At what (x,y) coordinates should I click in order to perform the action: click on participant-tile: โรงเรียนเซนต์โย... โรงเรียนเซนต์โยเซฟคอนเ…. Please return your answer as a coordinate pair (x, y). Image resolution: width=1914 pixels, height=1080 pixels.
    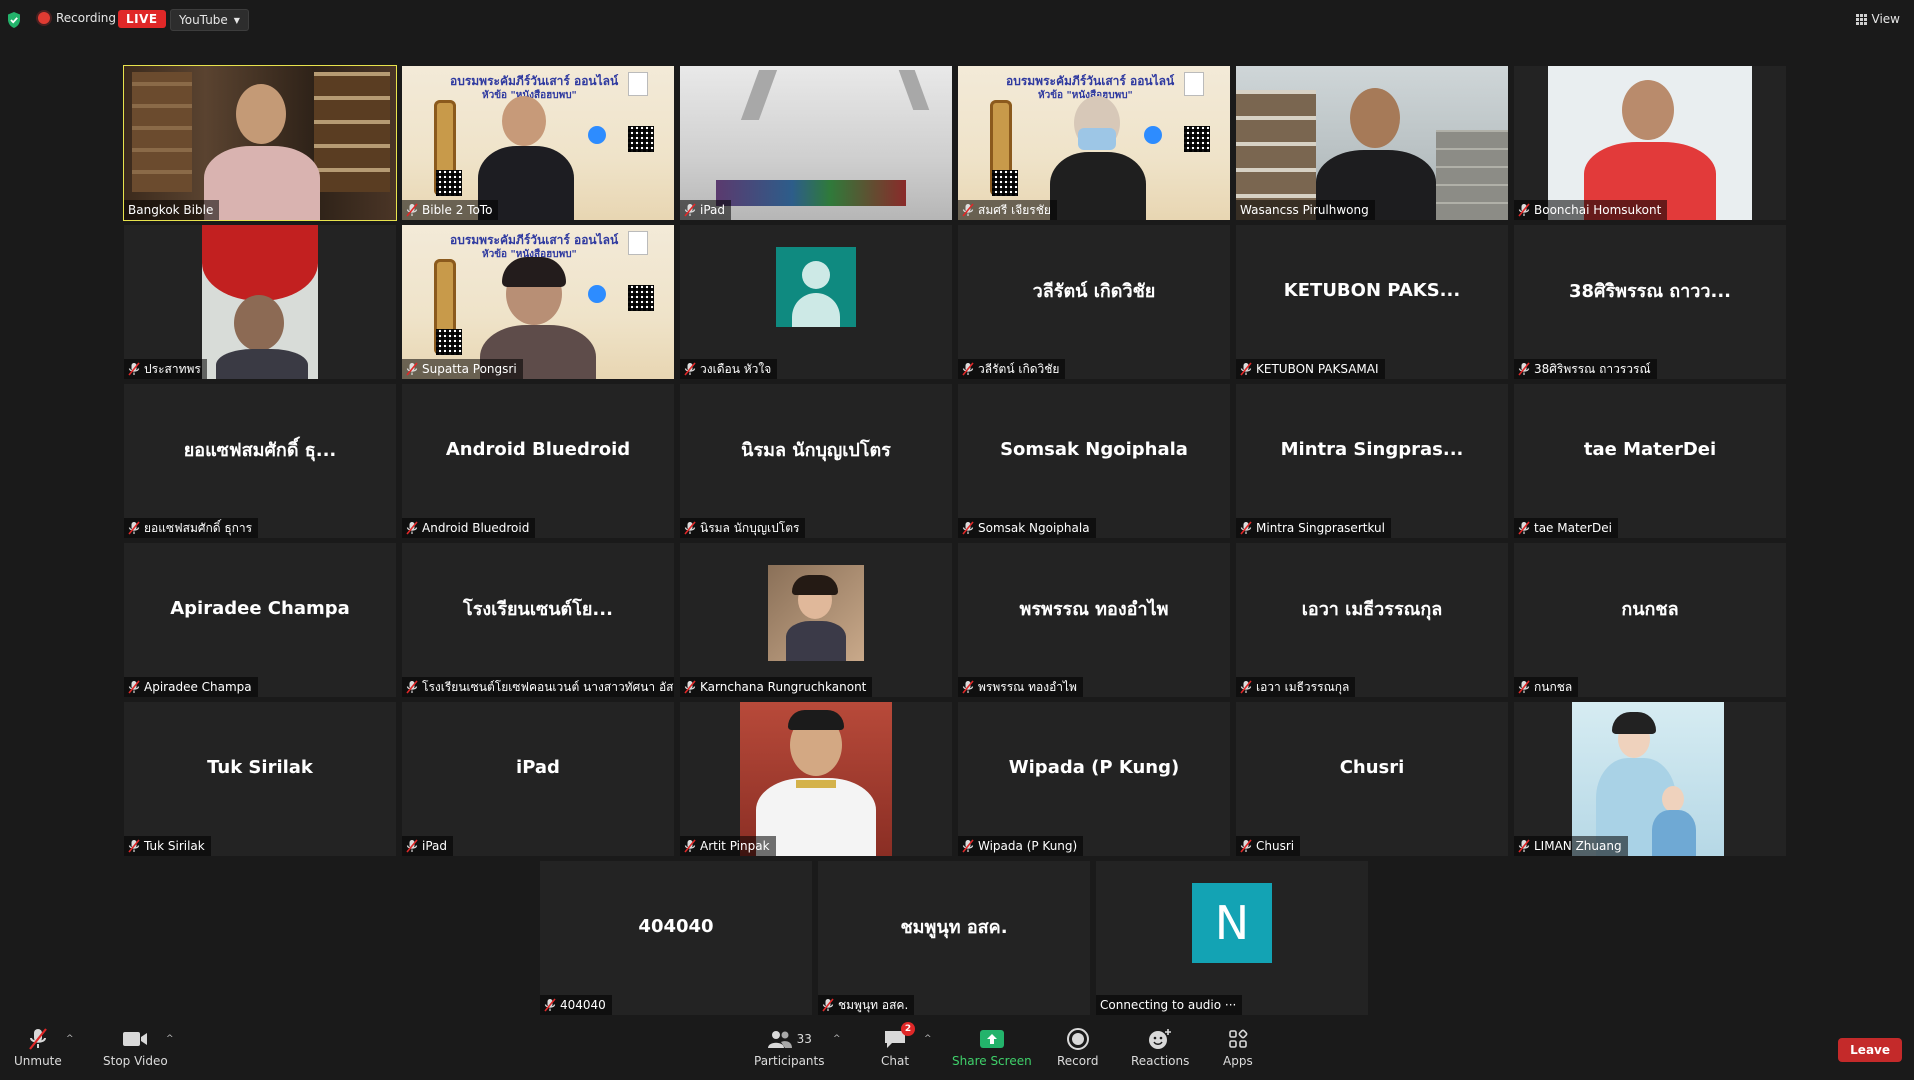
    Looking at the image, I should click on (538, 620).